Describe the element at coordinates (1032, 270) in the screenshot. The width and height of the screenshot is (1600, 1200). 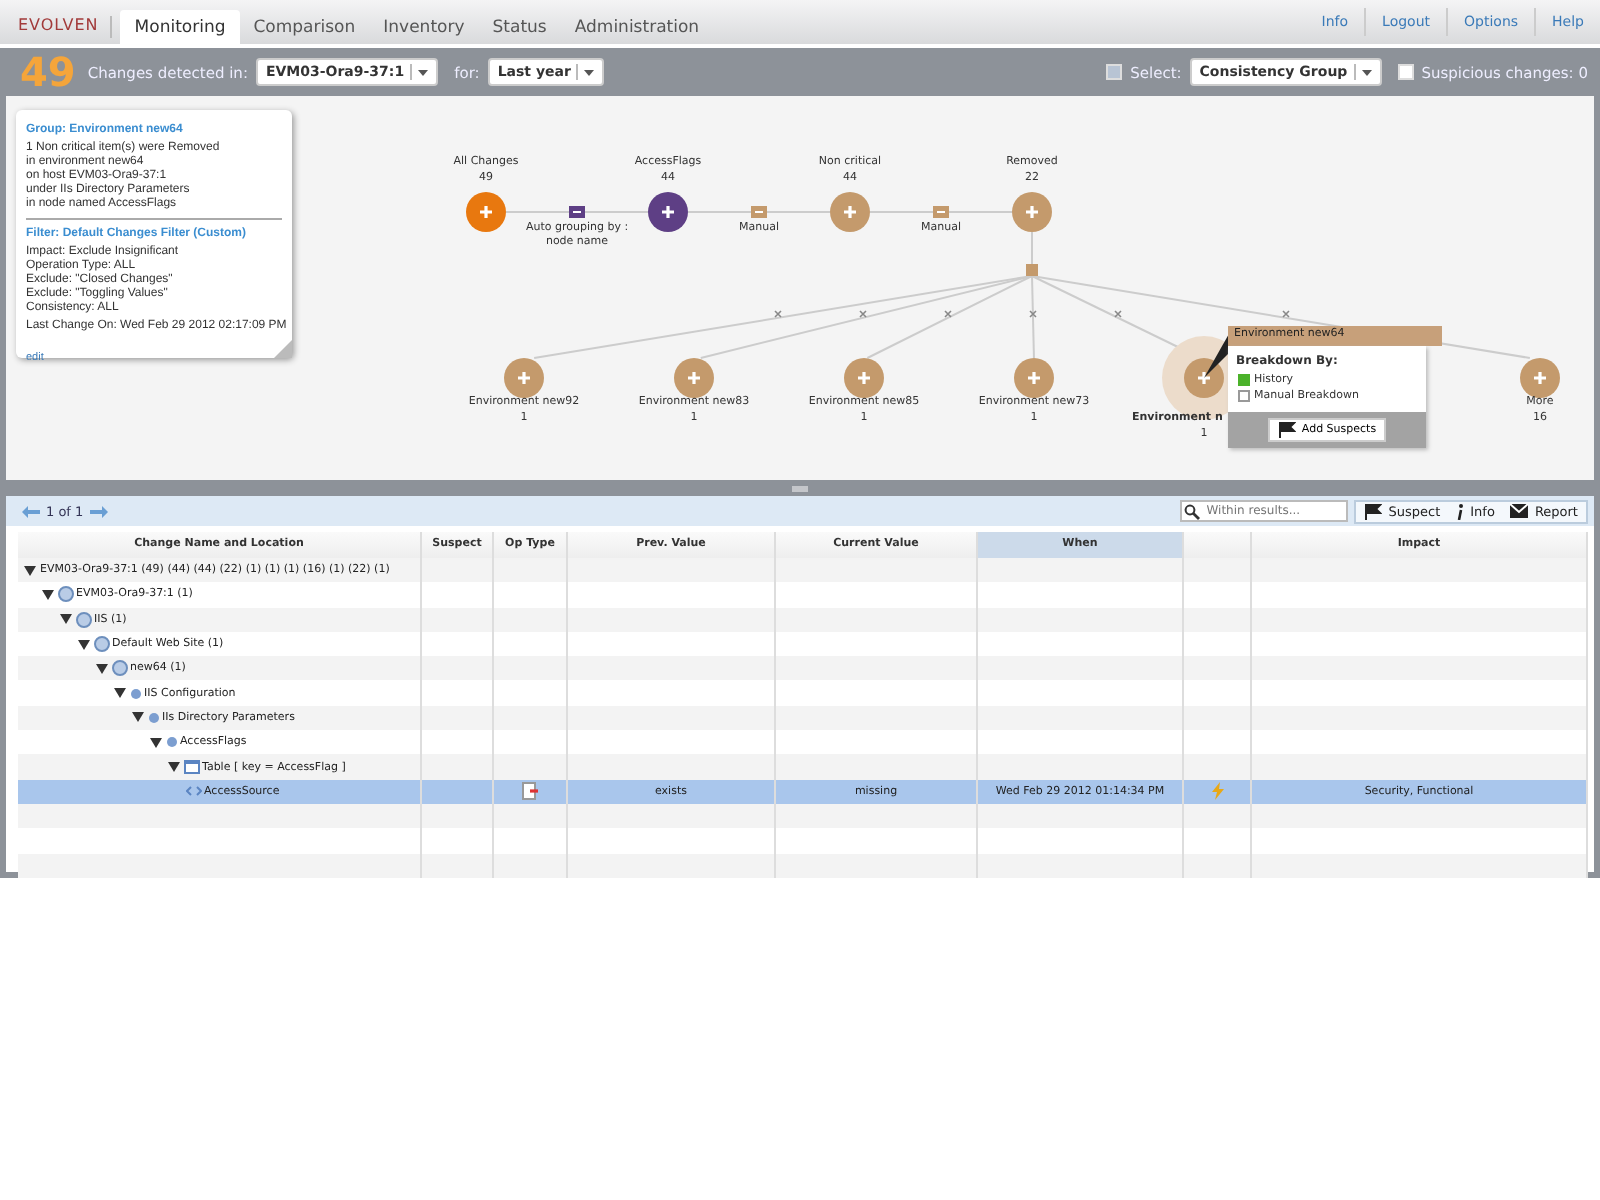
I see `junction-icon` at that location.